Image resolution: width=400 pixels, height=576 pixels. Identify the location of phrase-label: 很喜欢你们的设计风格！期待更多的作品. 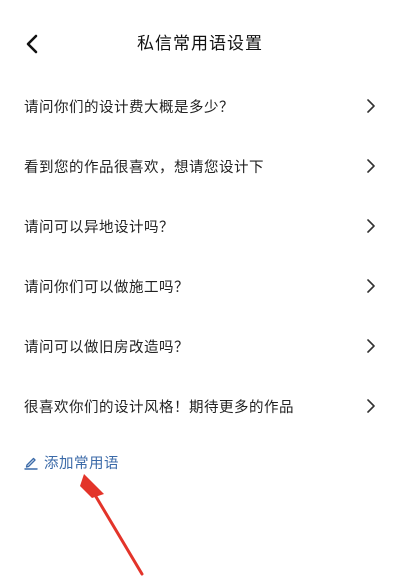
(159, 407).